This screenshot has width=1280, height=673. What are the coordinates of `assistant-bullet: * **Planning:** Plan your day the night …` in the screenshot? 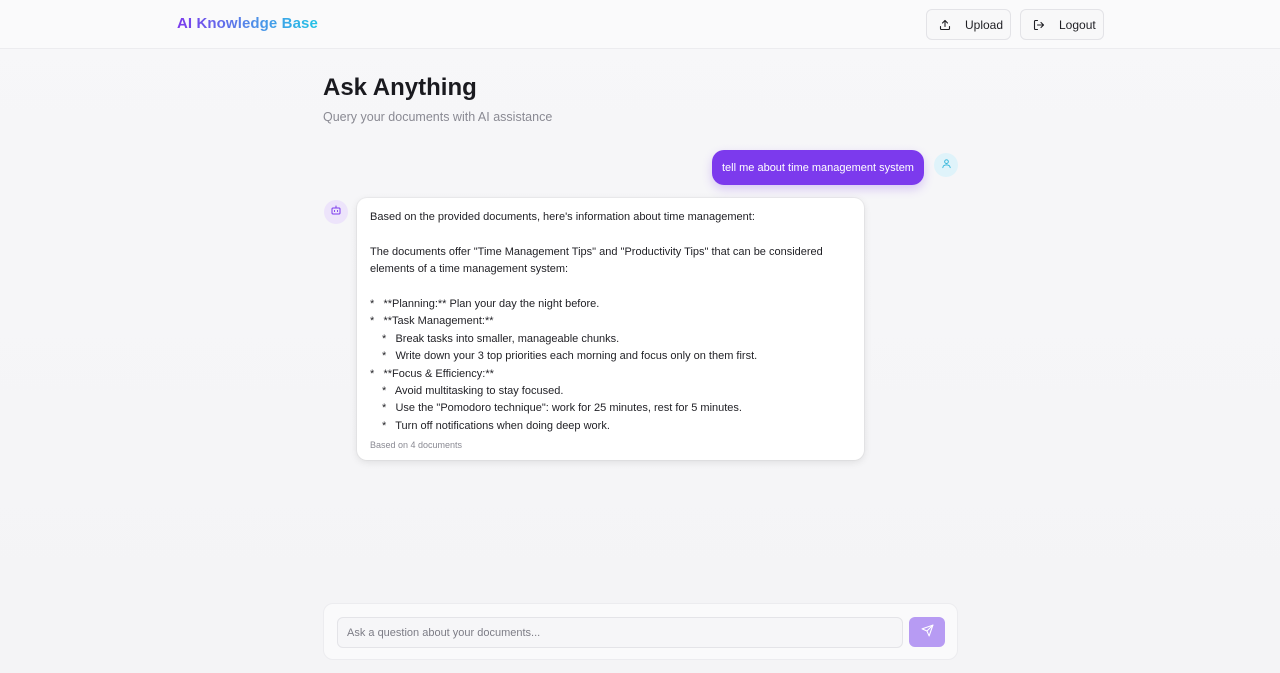 It's located at (485, 303).